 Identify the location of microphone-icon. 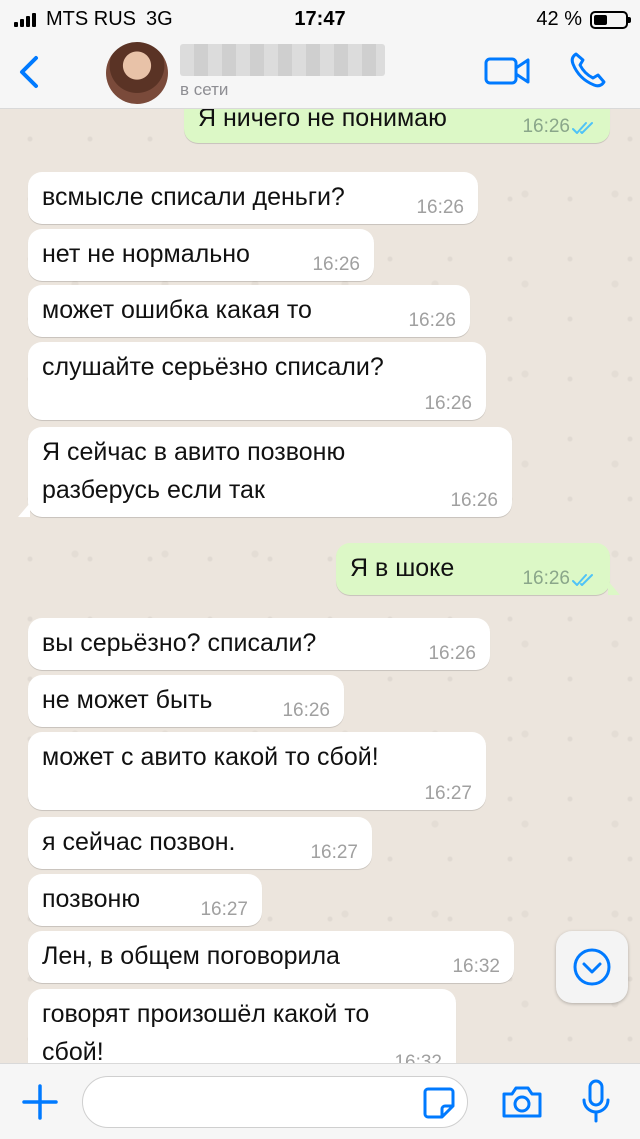
(596, 1101).